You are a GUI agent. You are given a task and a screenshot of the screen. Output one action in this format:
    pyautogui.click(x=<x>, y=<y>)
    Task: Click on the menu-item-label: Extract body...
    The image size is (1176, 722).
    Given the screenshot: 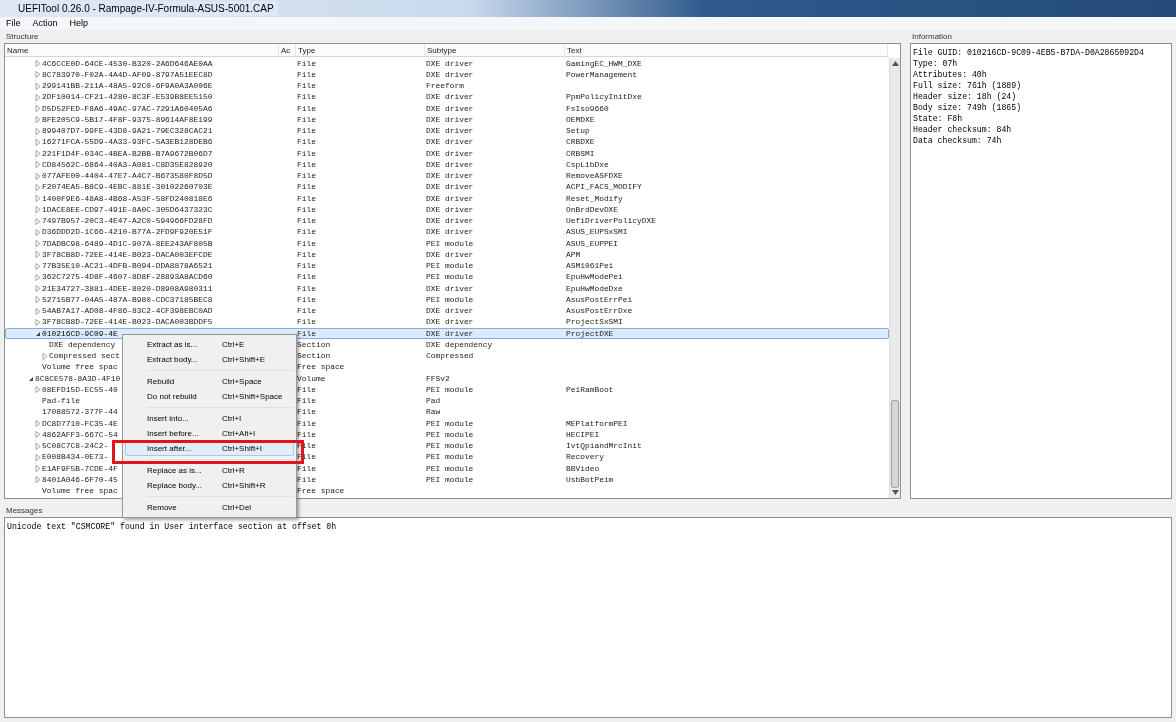 What is the action you would take?
    pyautogui.click(x=172, y=359)
    